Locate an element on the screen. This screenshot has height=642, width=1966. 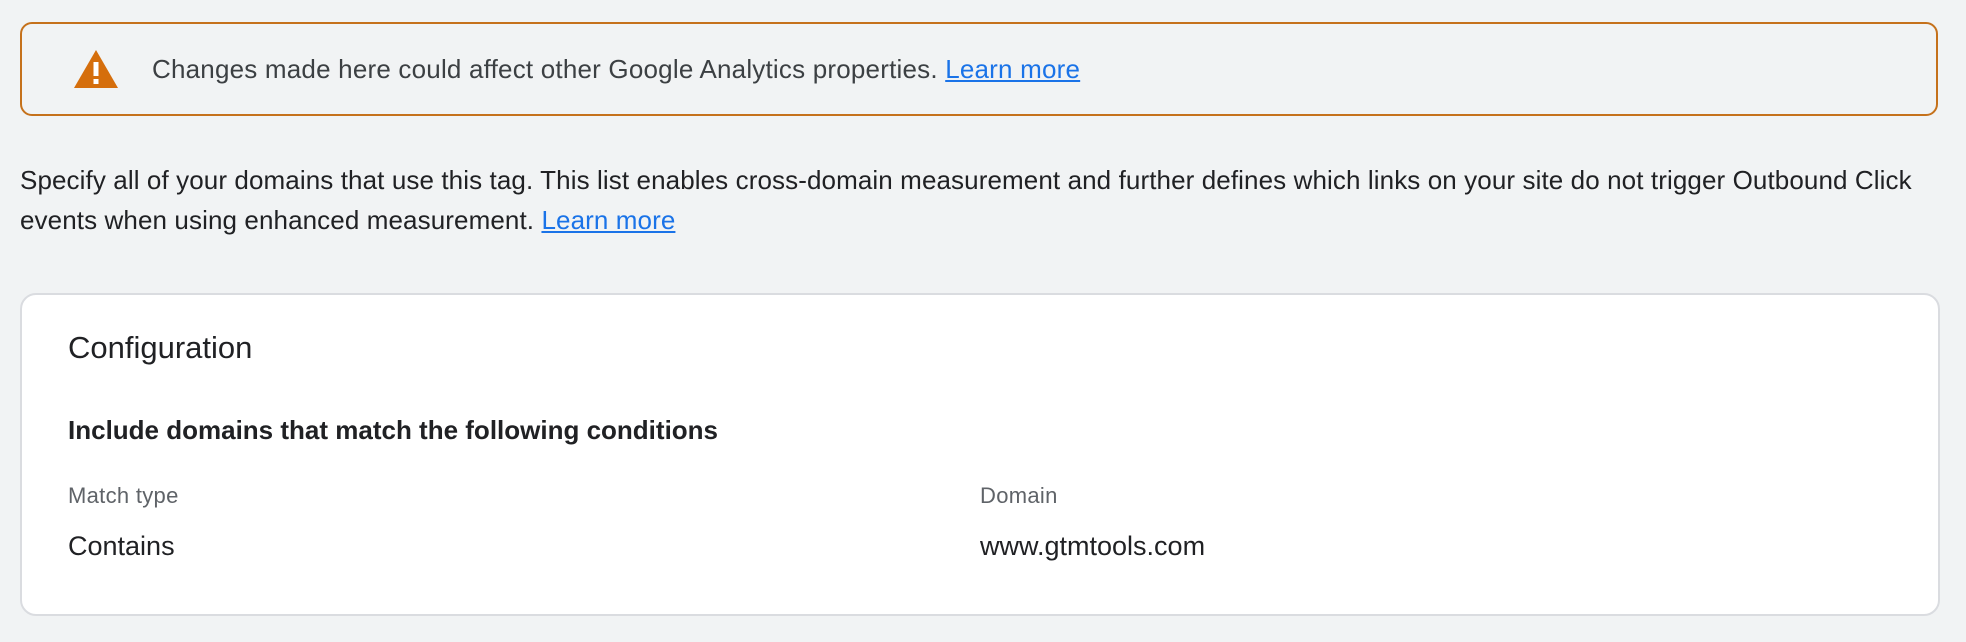
description-learn-more-link: Learn more is located at coordinates (608, 220).